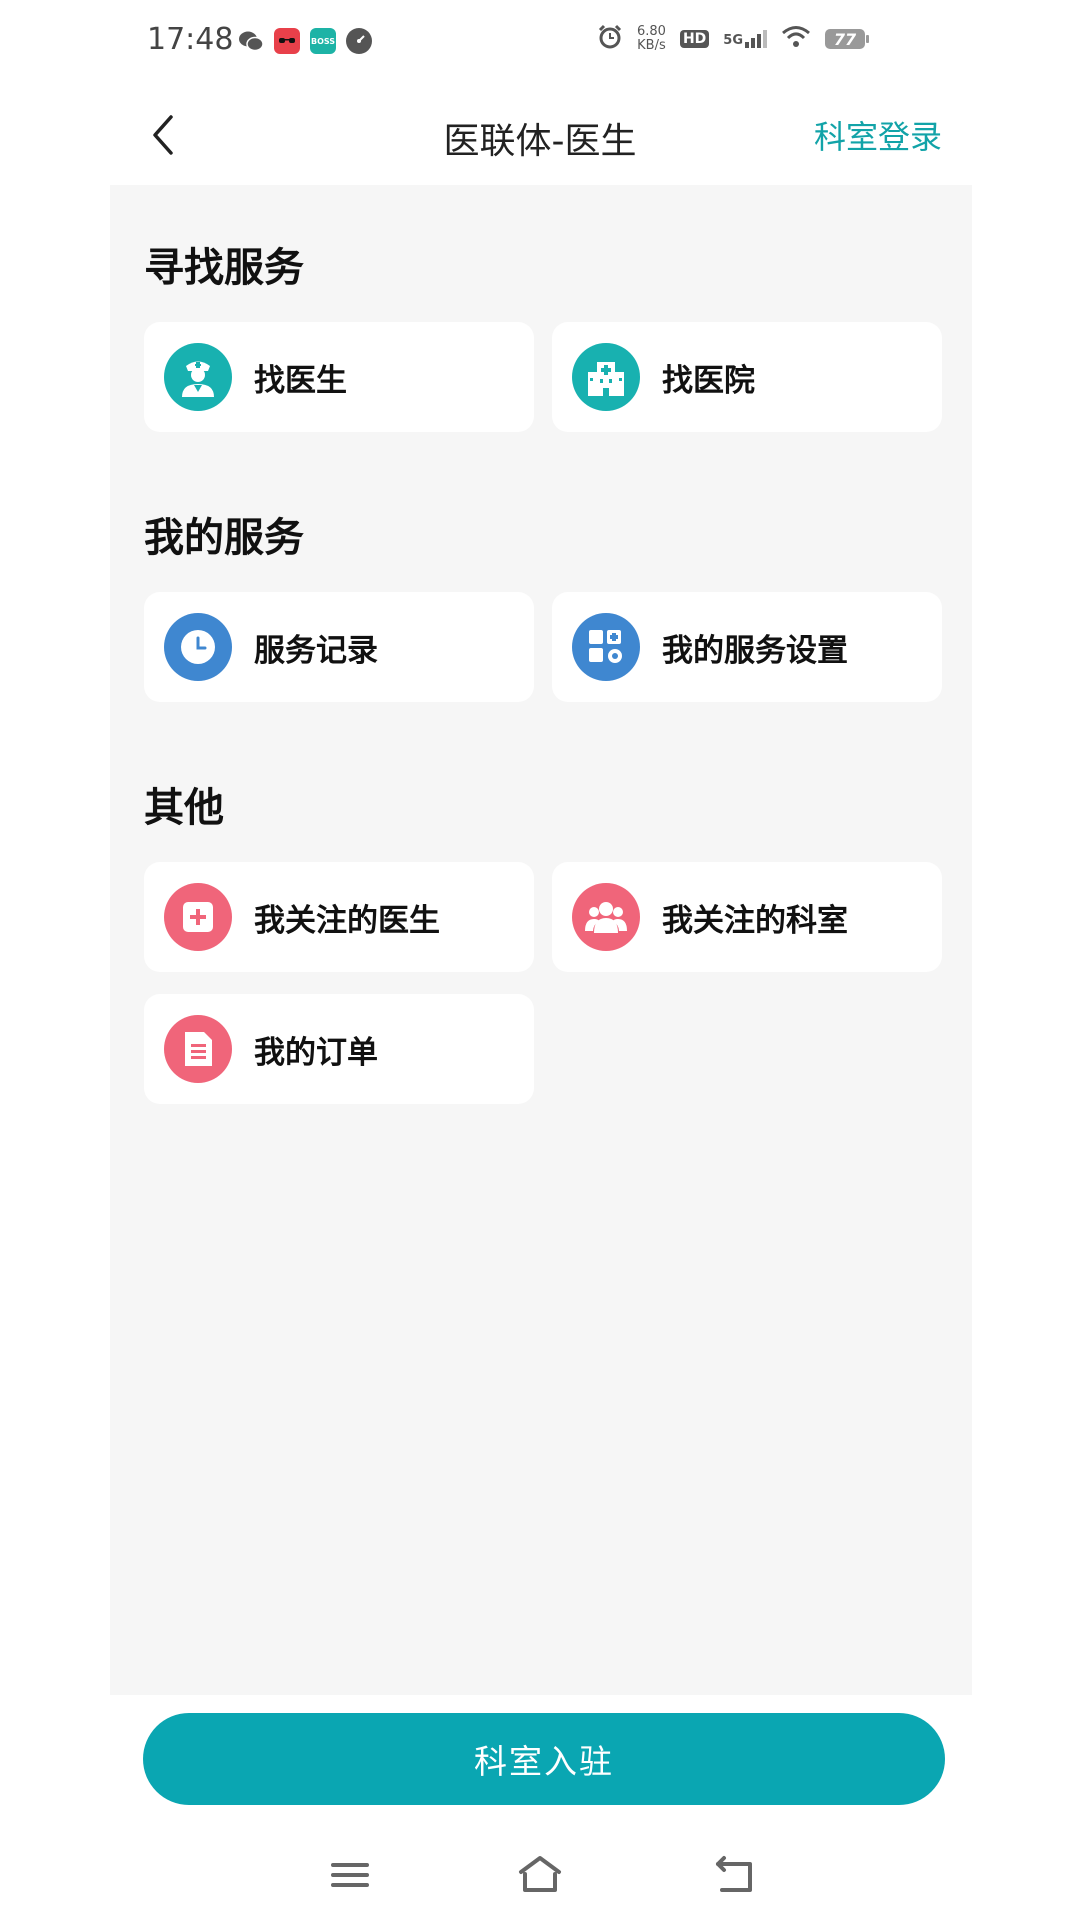  What do you see at coordinates (610, 39) in the screenshot?
I see `alarm-icon` at bounding box center [610, 39].